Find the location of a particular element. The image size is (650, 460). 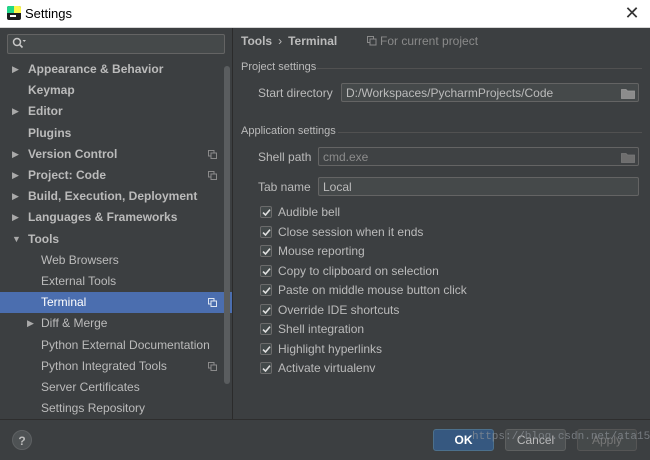

option-label: Override IDE shortcuts is located at coordinates (339, 309).